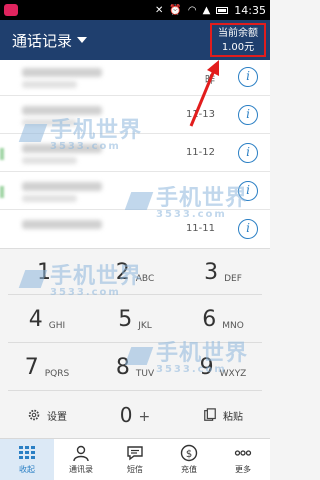 The image size is (320, 480). What do you see at coordinates (135, 78) in the screenshot?
I see `call-log-row: 昨 i` at bounding box center [135, 78].